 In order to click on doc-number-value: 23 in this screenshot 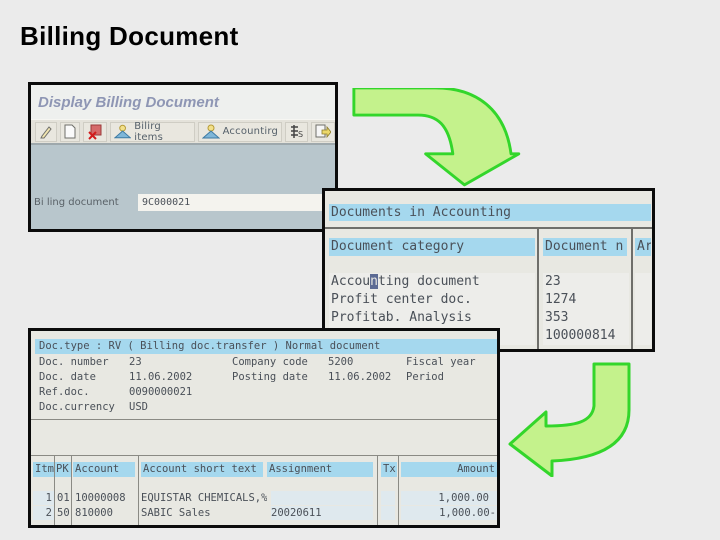, I will do `click(135, 362)`.